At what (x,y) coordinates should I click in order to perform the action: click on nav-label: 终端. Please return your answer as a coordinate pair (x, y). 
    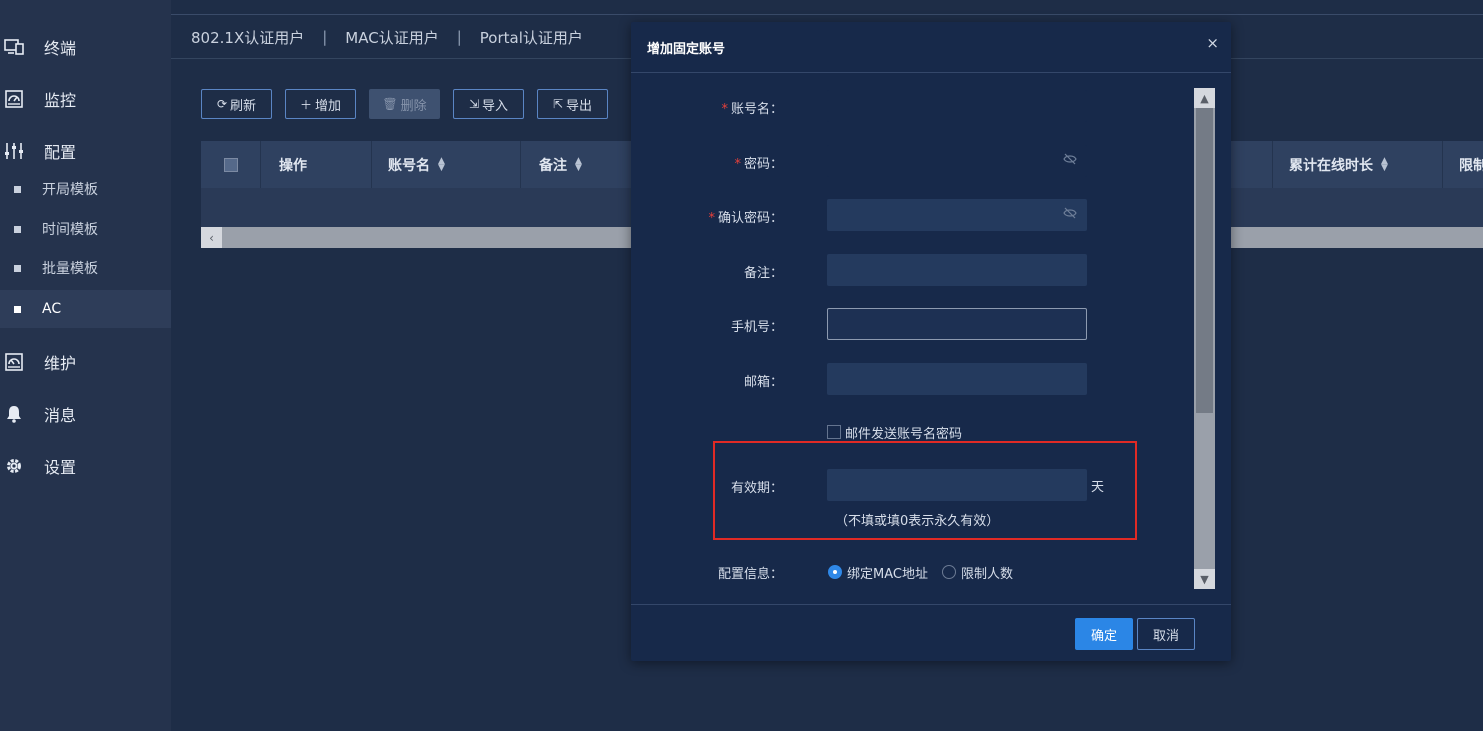
    Looking at the image, I should click on (60, 48).